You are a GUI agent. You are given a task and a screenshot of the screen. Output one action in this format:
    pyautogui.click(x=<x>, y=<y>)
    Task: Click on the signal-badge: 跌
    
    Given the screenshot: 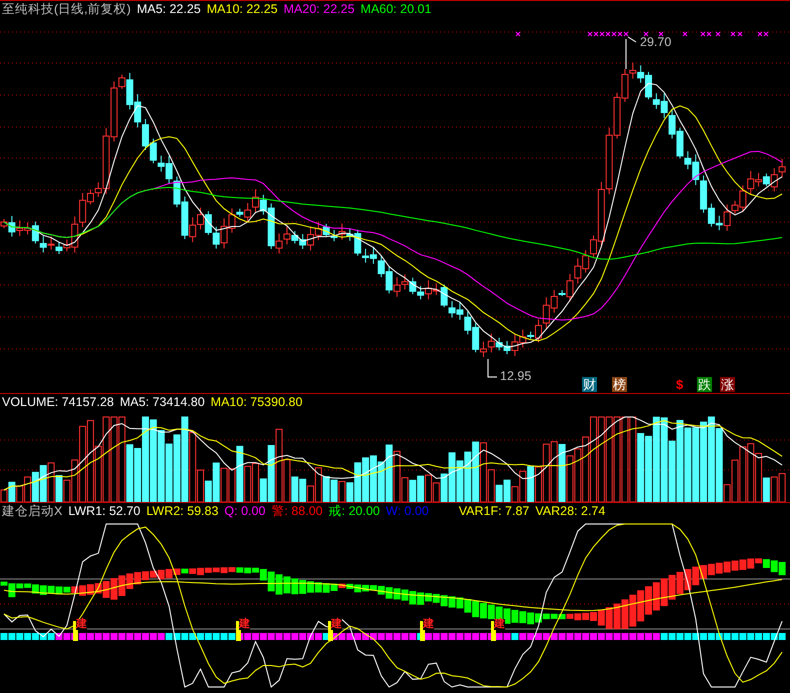 What is the action you would take?
    pyautogui.click(x=704, y=384)
    